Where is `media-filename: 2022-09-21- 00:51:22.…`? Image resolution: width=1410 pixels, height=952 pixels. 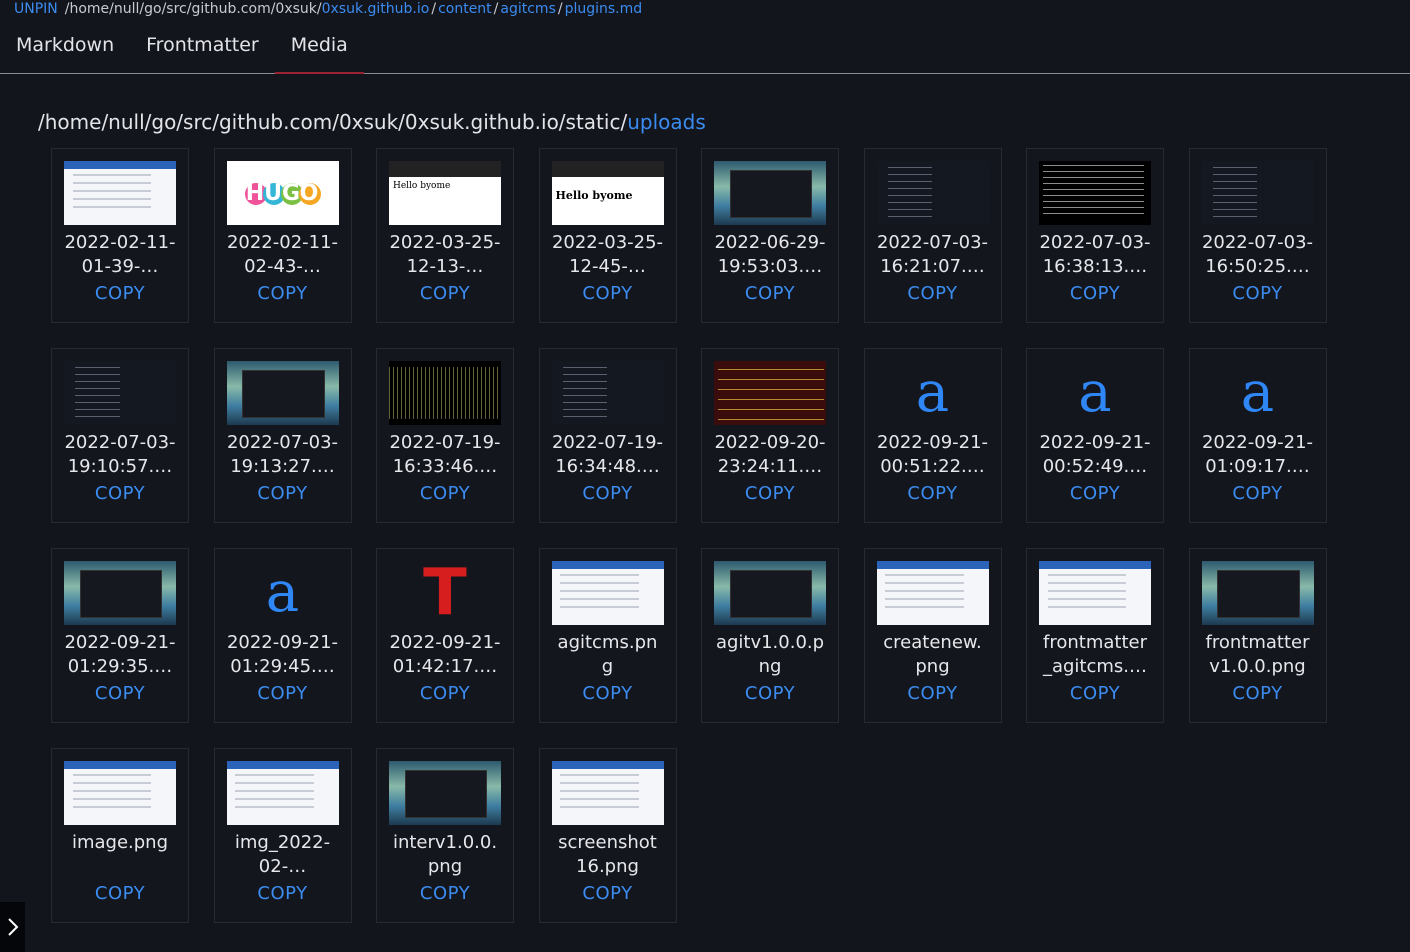
media-filename: 2022-09-21- 00:51:22.… is located at coordinates (932, 454).